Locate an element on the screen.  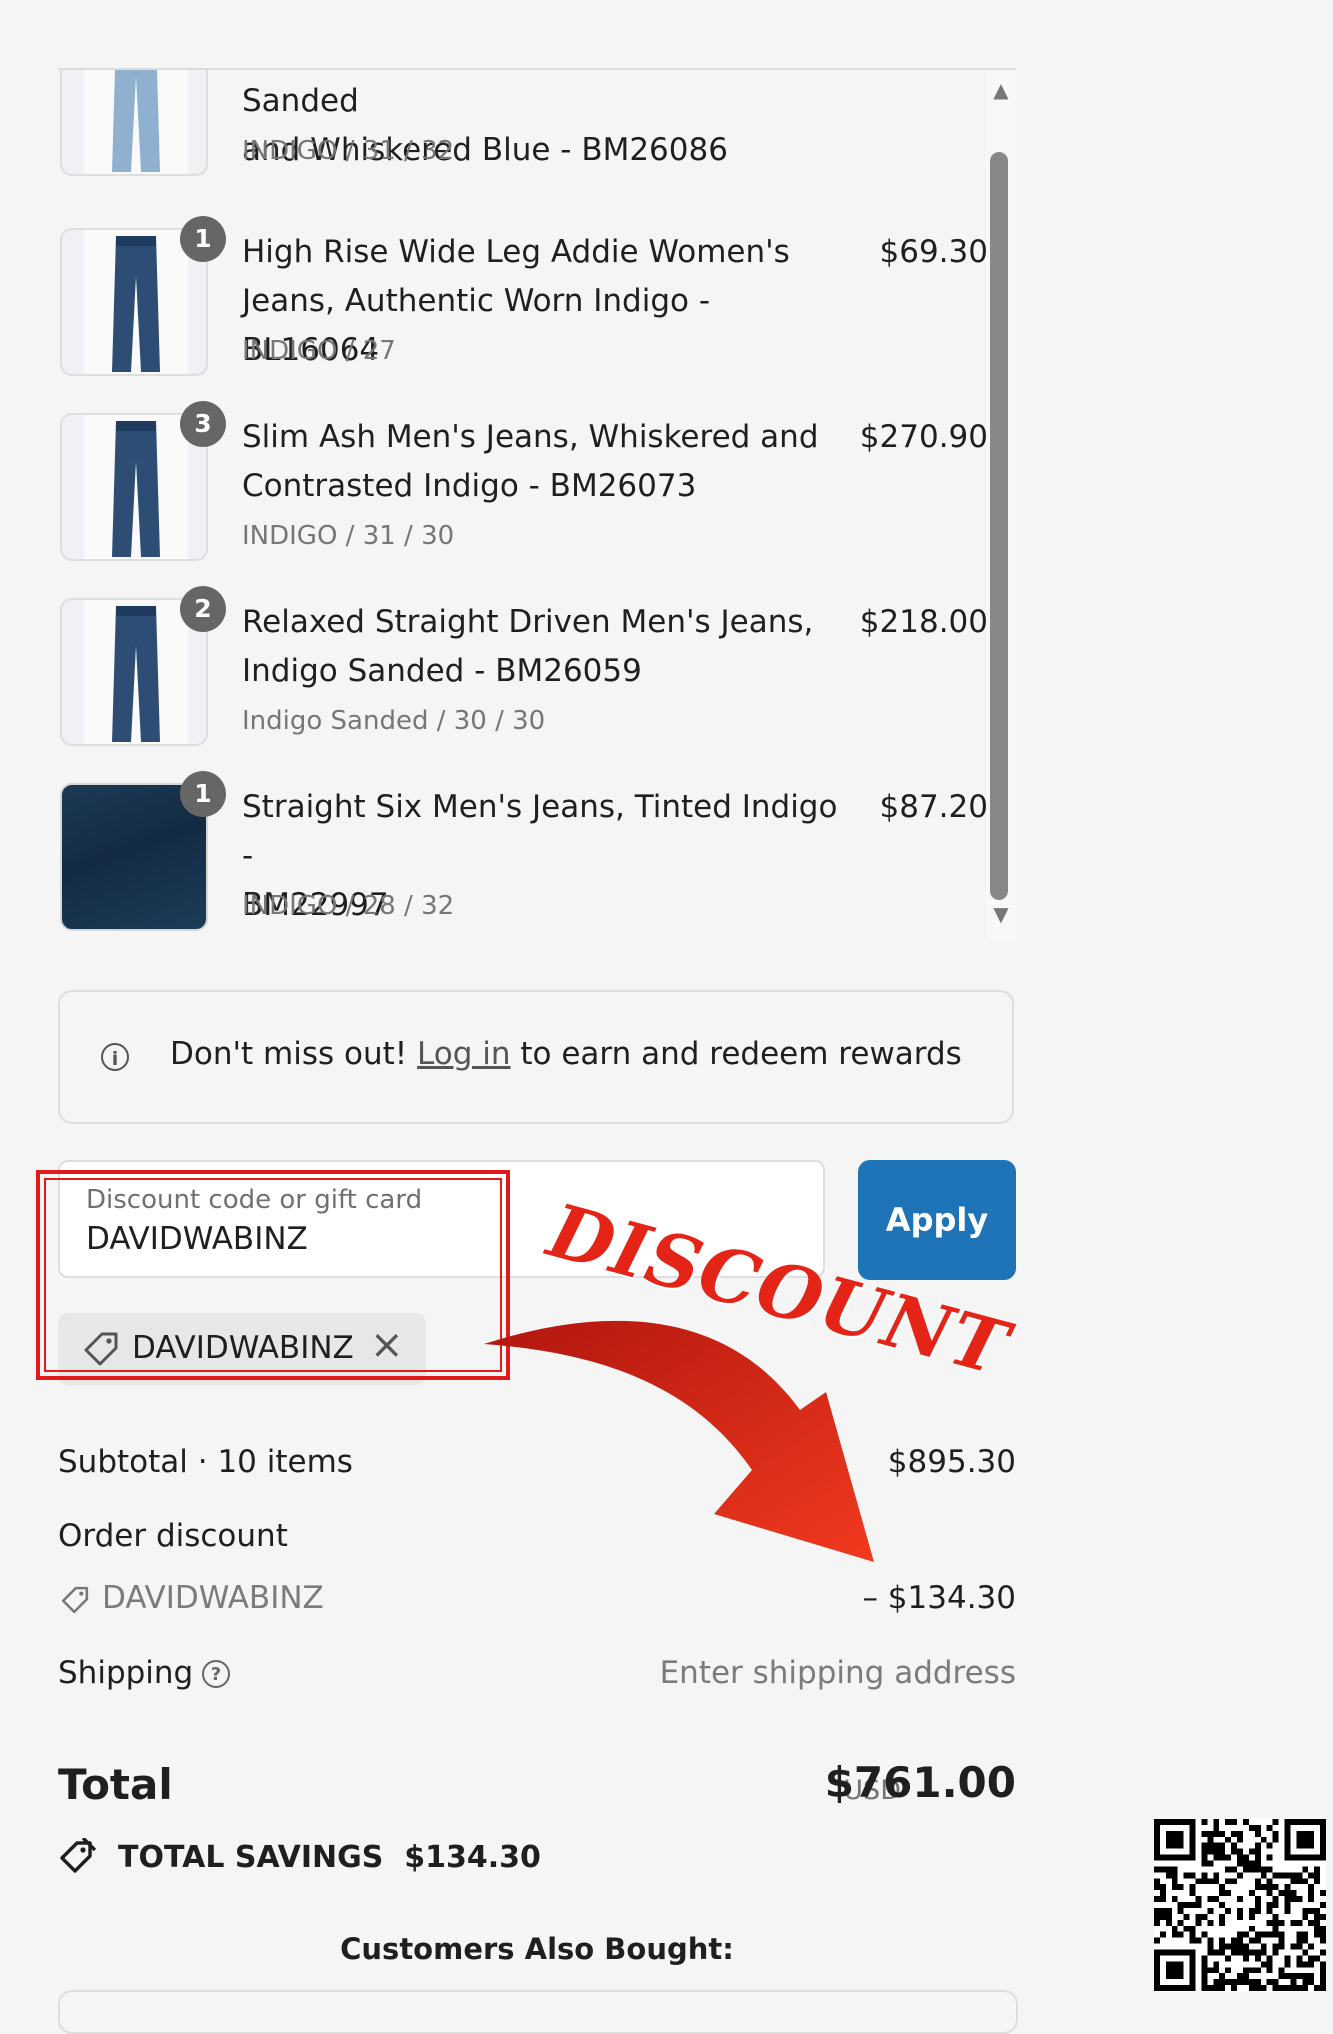
scroll-up-arrow-icon: ▲ is located at coordinates (1001, 90).